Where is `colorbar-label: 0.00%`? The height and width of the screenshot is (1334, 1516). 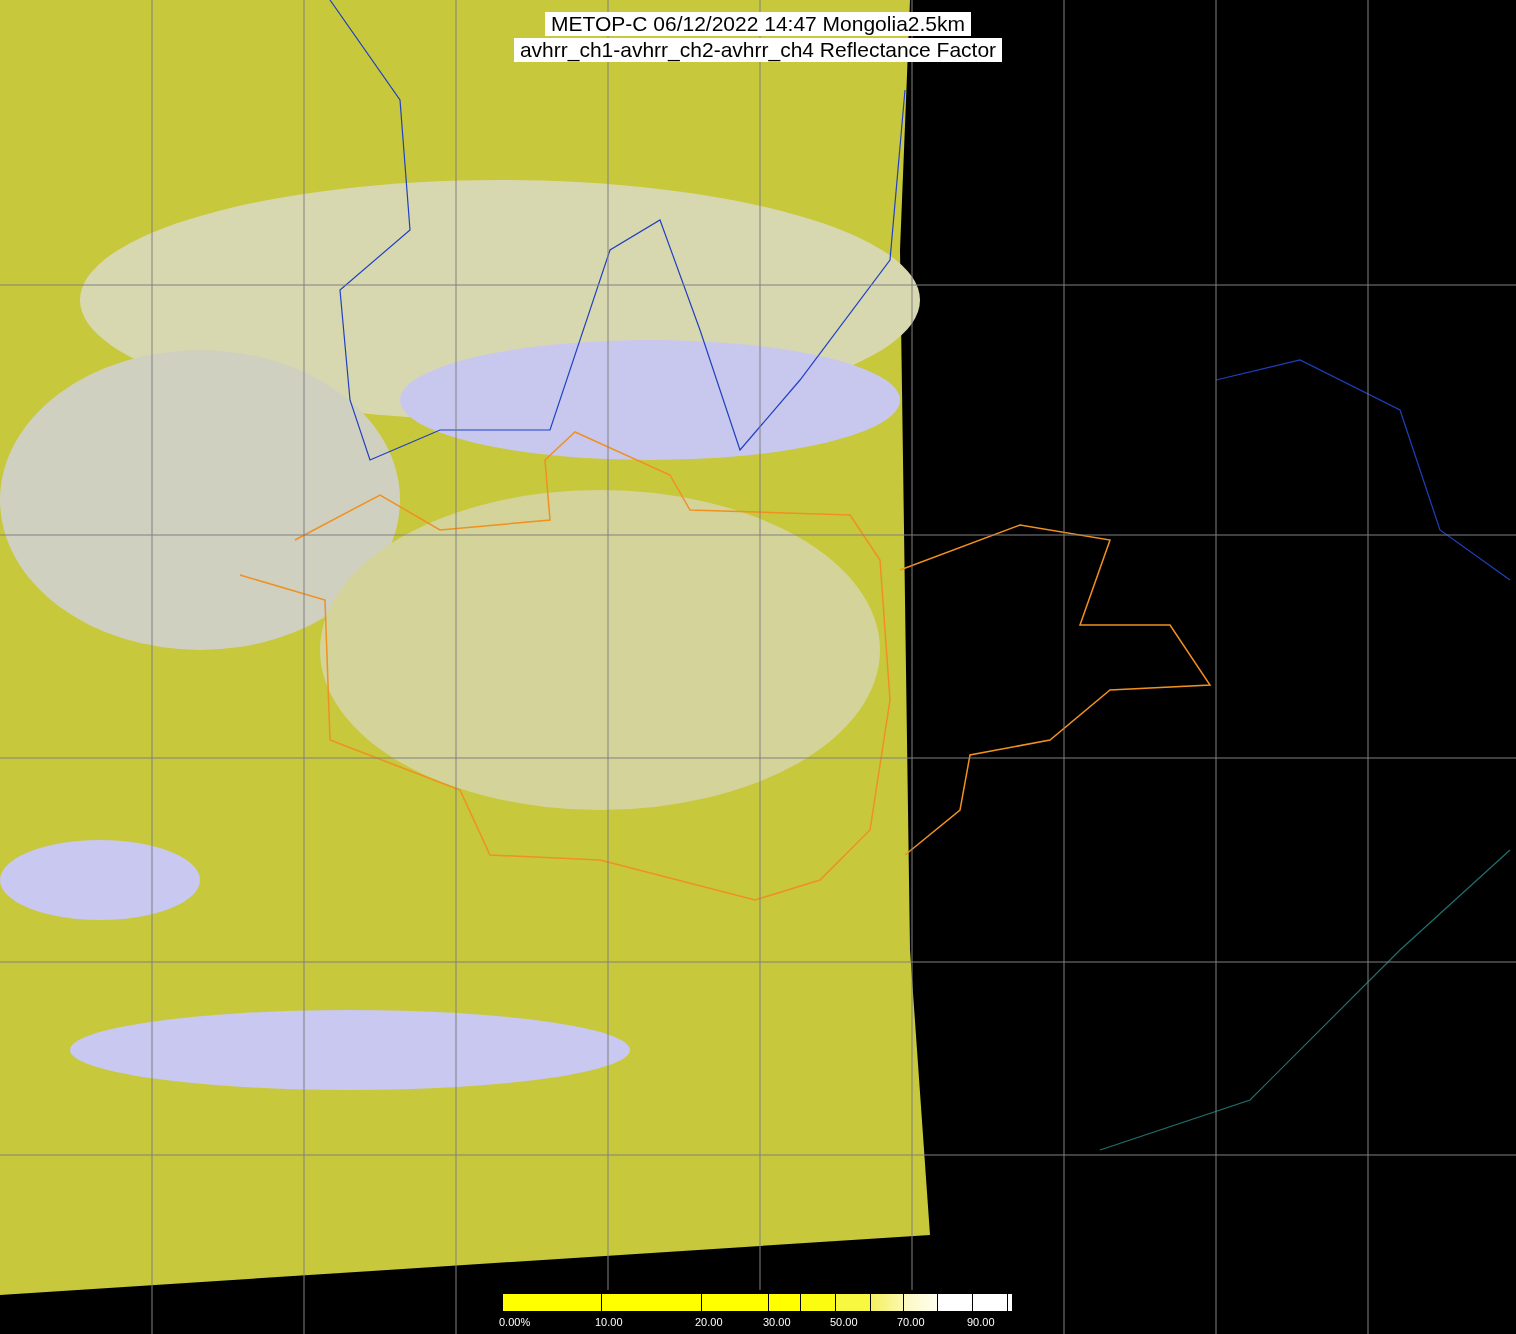 colorbar-label: 0.00% is located at coordinates (515, 1322).